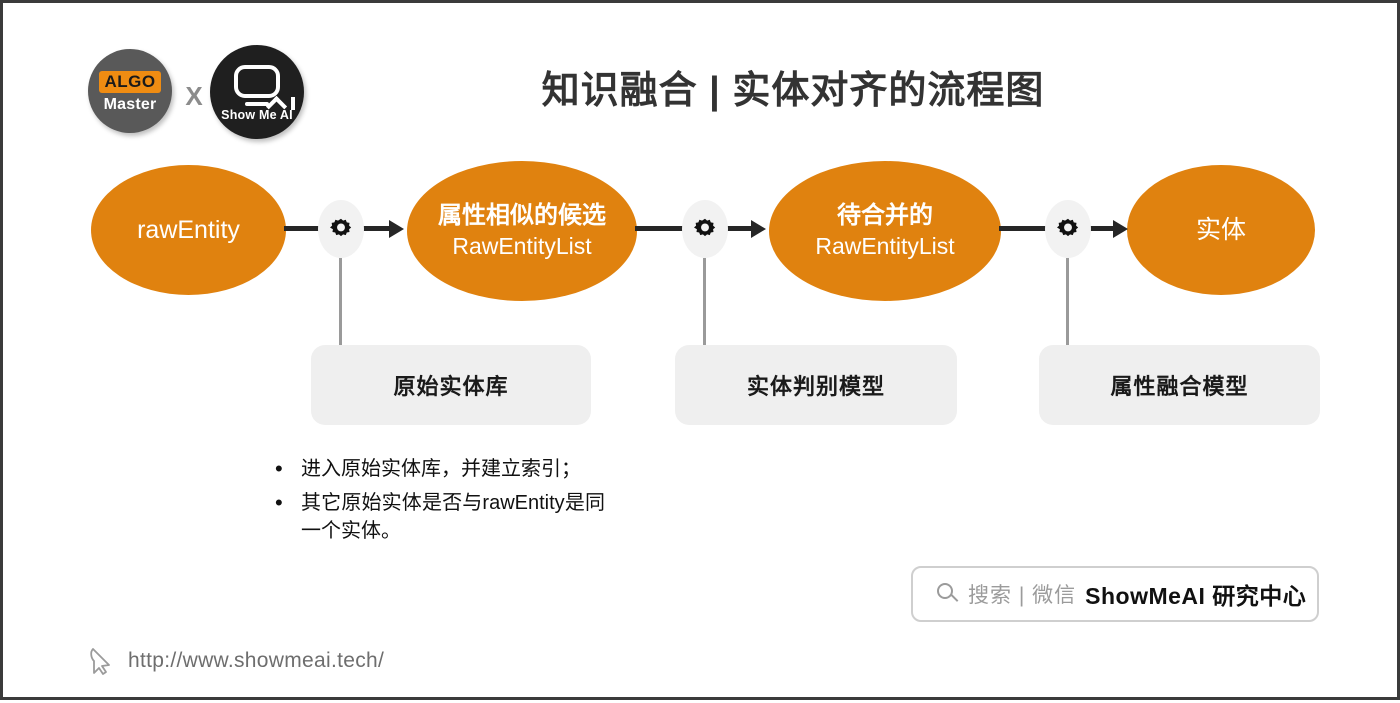 The image size is (1400, 703). Describe the element at coordinates (256, 660) in the screenshot. I see `site-url: http://www.showmeai.tech/` at that location.